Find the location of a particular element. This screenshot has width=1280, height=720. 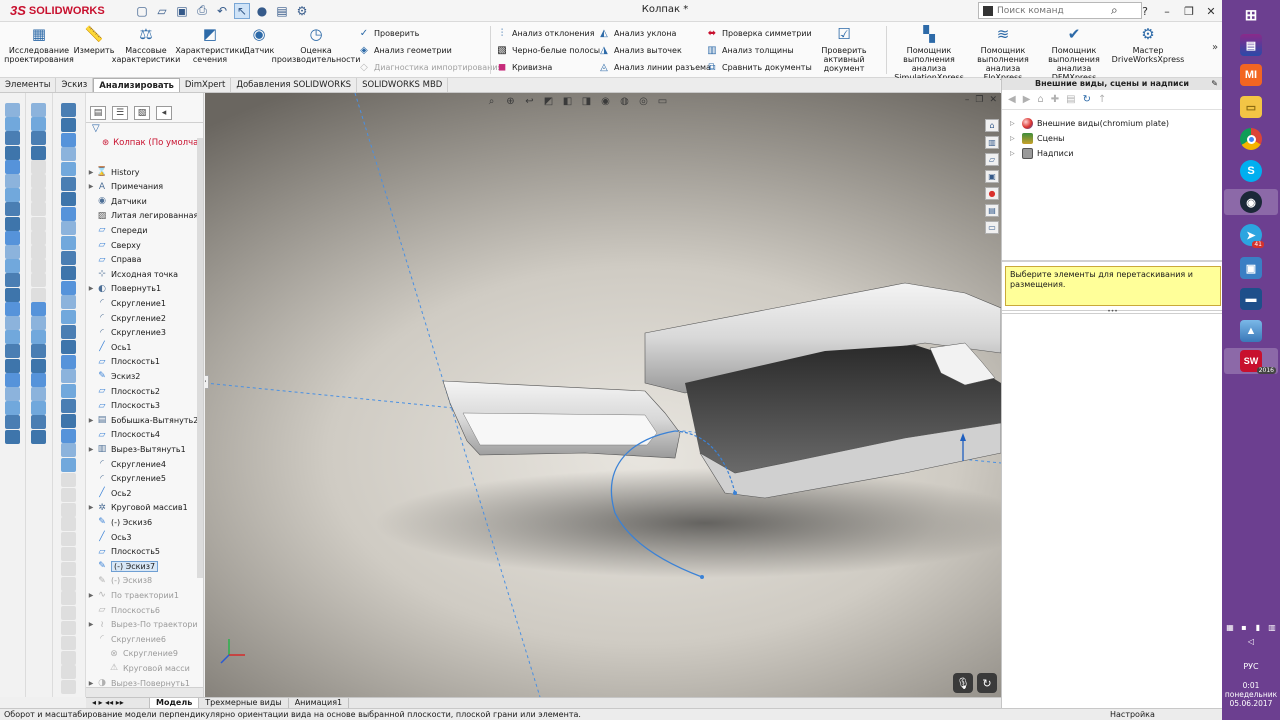

tray-volume-icon: ◁ is located at coordinates (1251, 641).